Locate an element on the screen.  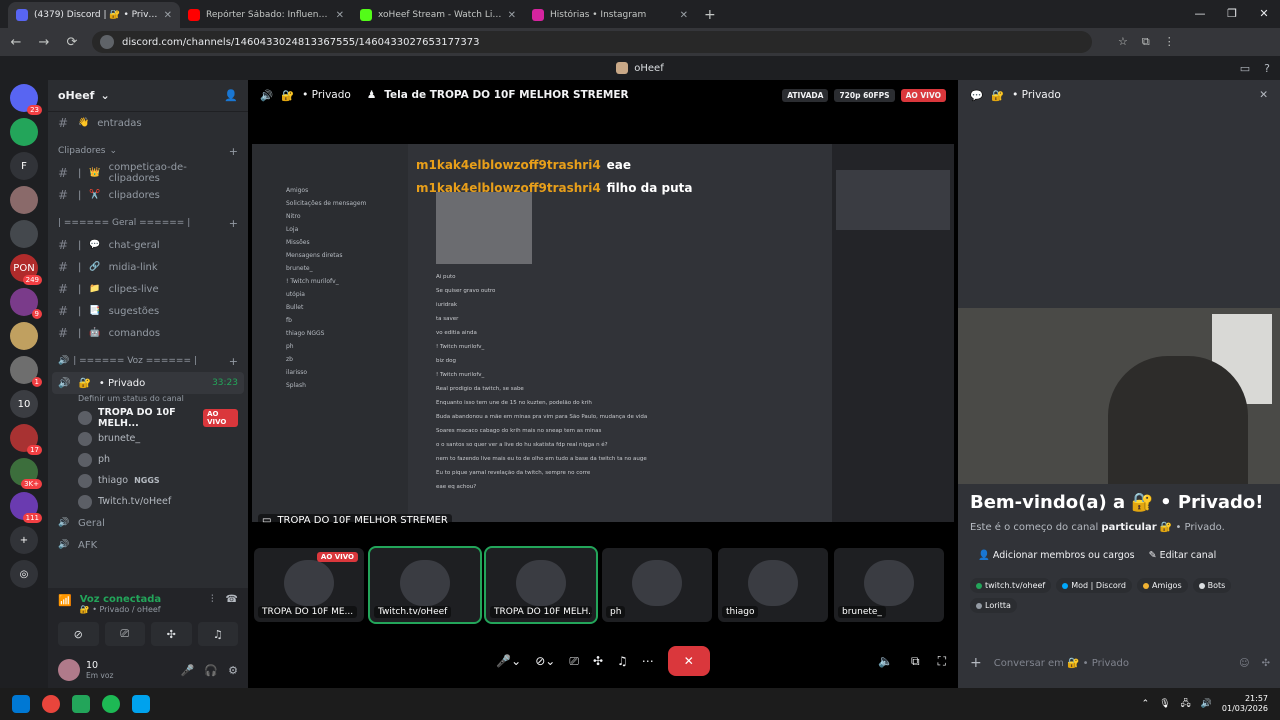
share-screen-button: ⎚ is located at coordinates (124, 634).